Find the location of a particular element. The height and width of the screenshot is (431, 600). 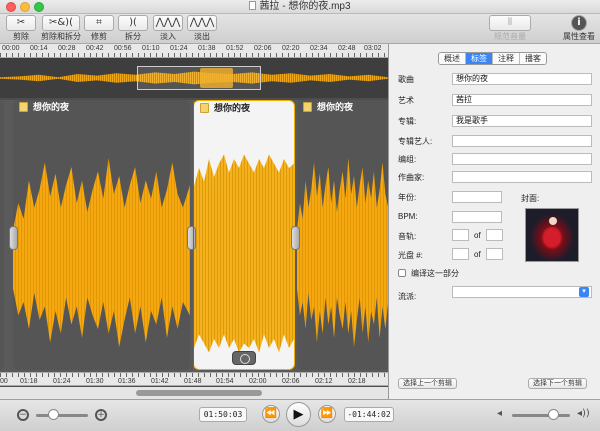

album-field: 我是歌手 is located at coordinates (522, 121).